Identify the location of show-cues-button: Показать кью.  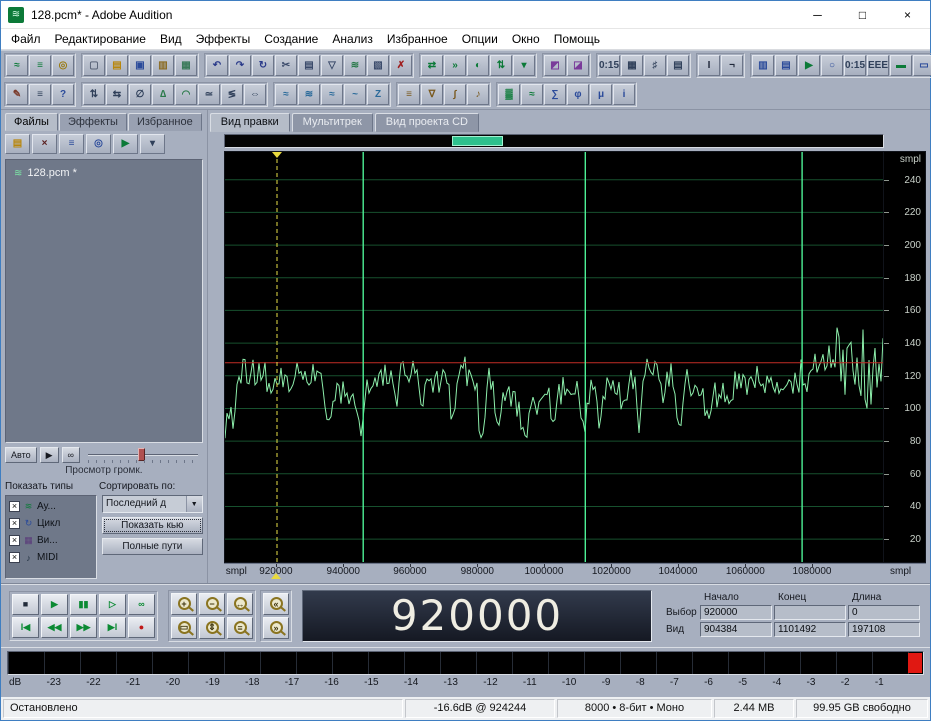
(152, 525).